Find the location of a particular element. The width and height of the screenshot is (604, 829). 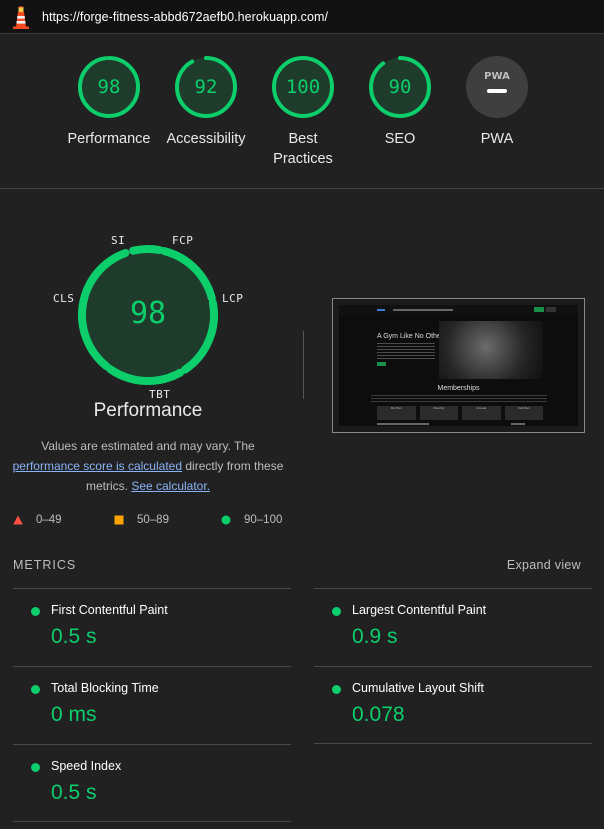

screenshot-plan: Annual is located at coordinates (481, 413).